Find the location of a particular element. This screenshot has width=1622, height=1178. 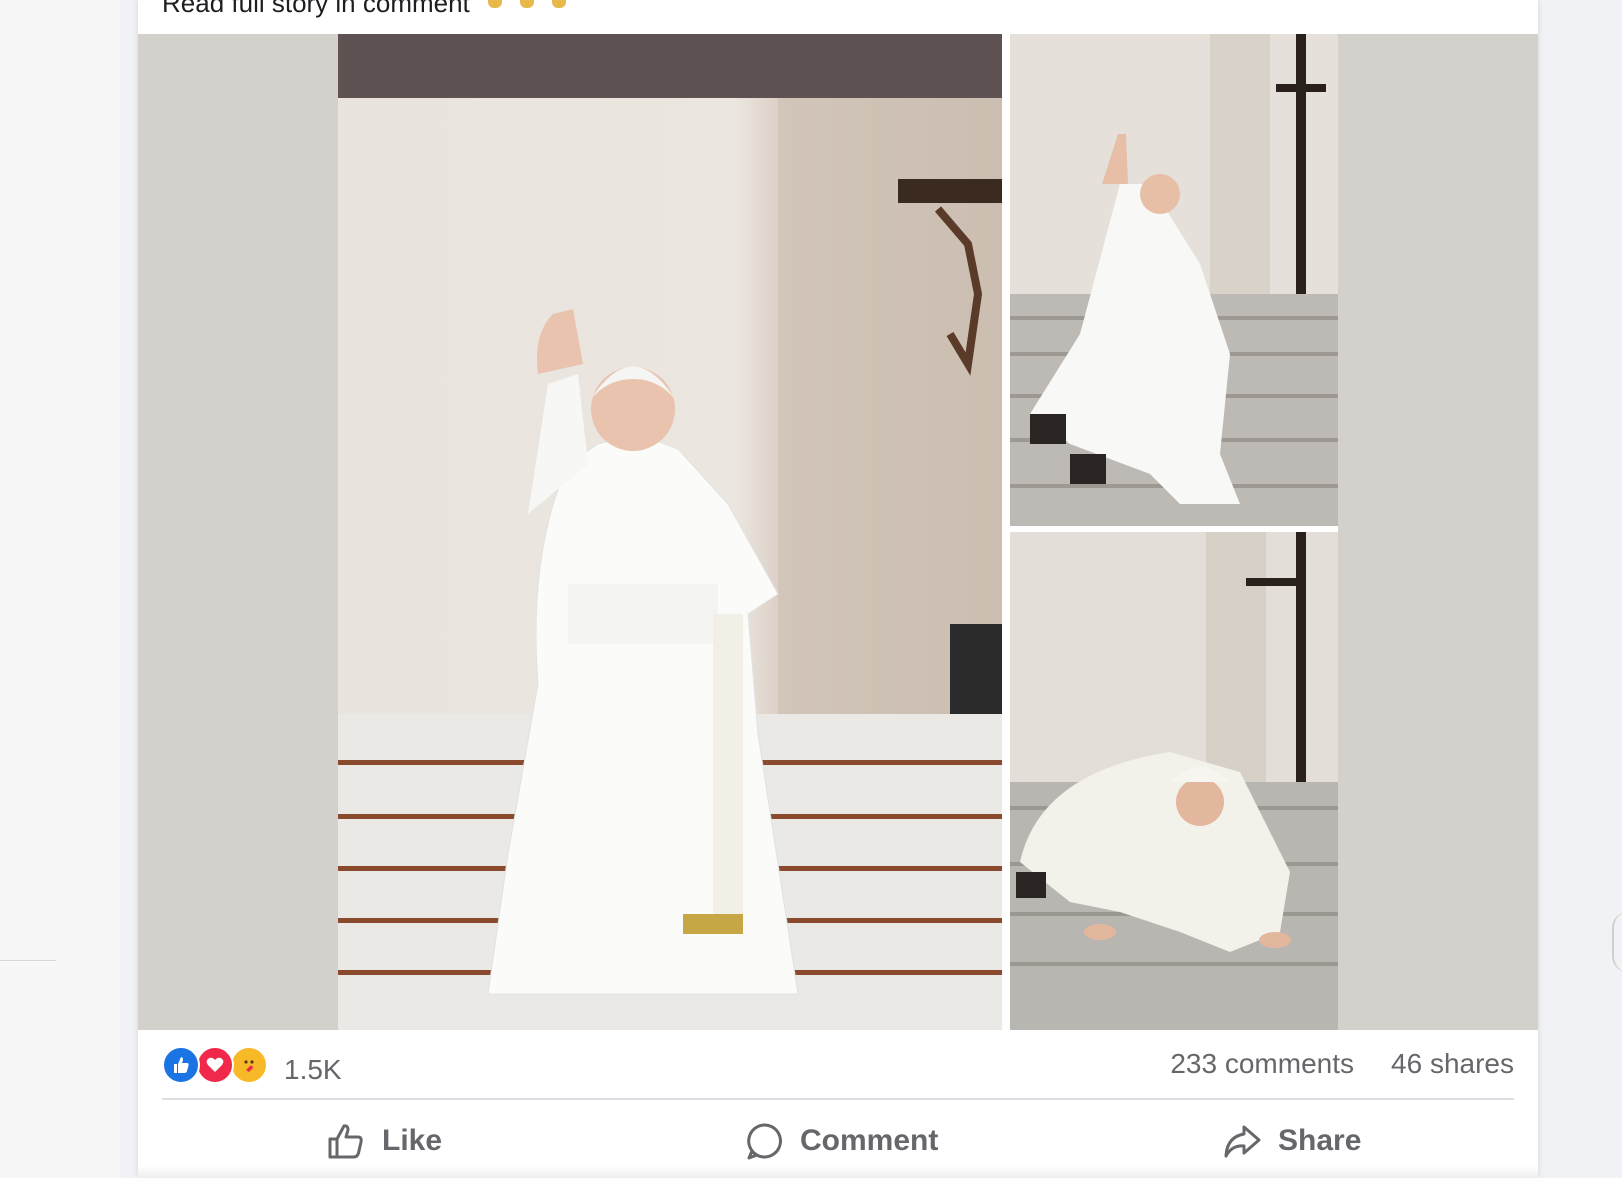

thumbs-up-icon is located at coordinates (345, 1141).